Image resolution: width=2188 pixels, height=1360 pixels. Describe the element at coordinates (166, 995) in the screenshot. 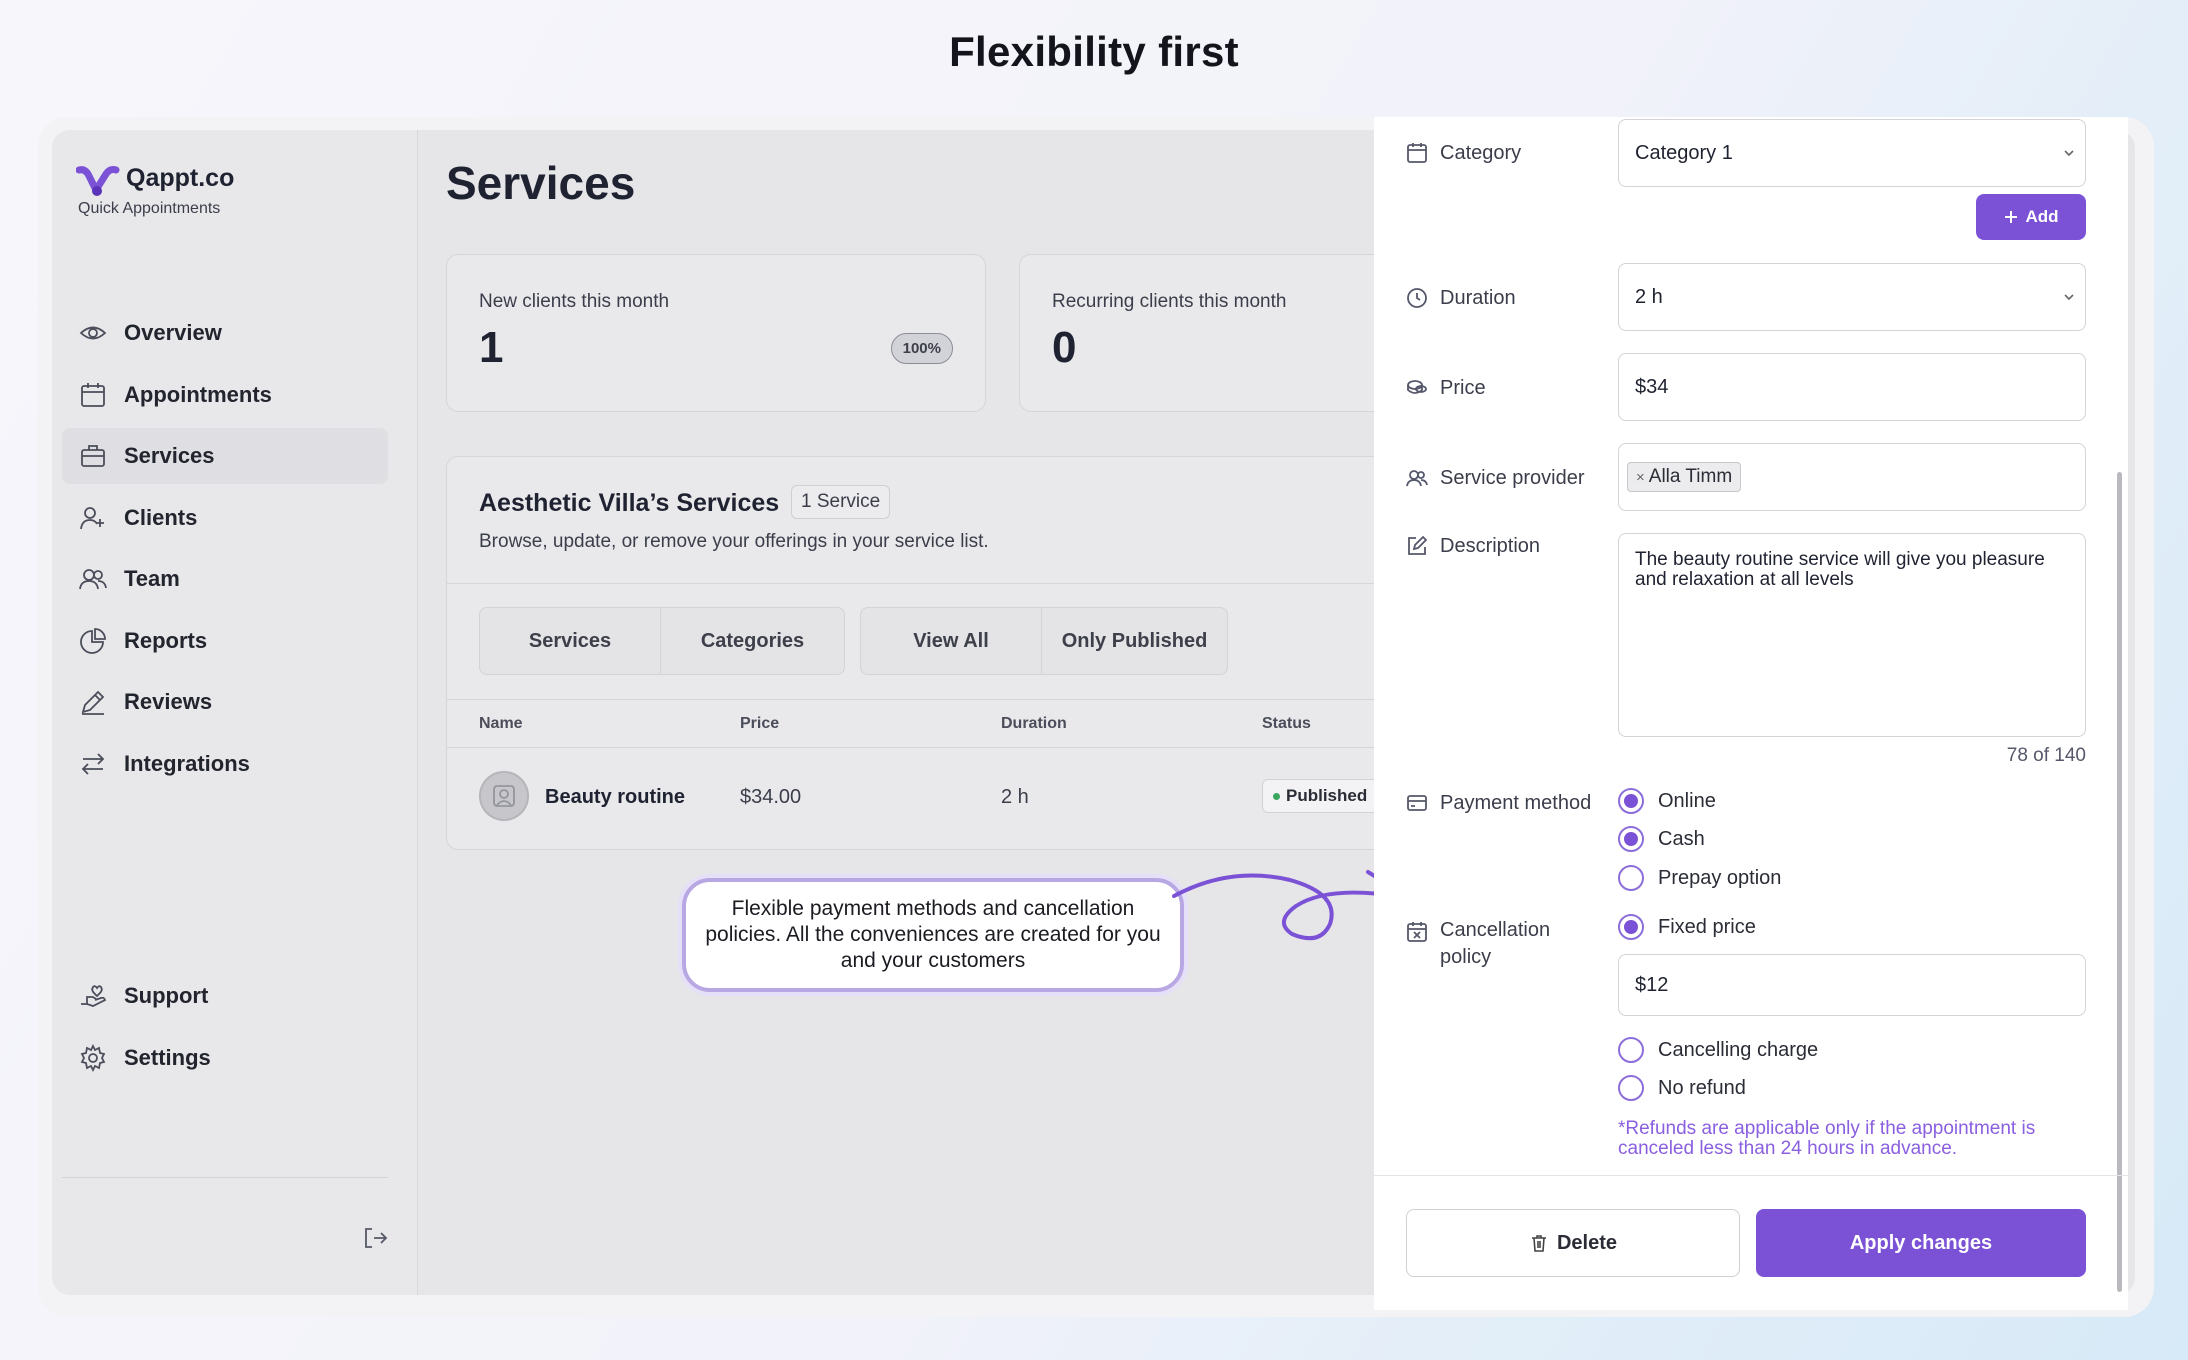

I see `sidebar-item-label: Support` at that location.